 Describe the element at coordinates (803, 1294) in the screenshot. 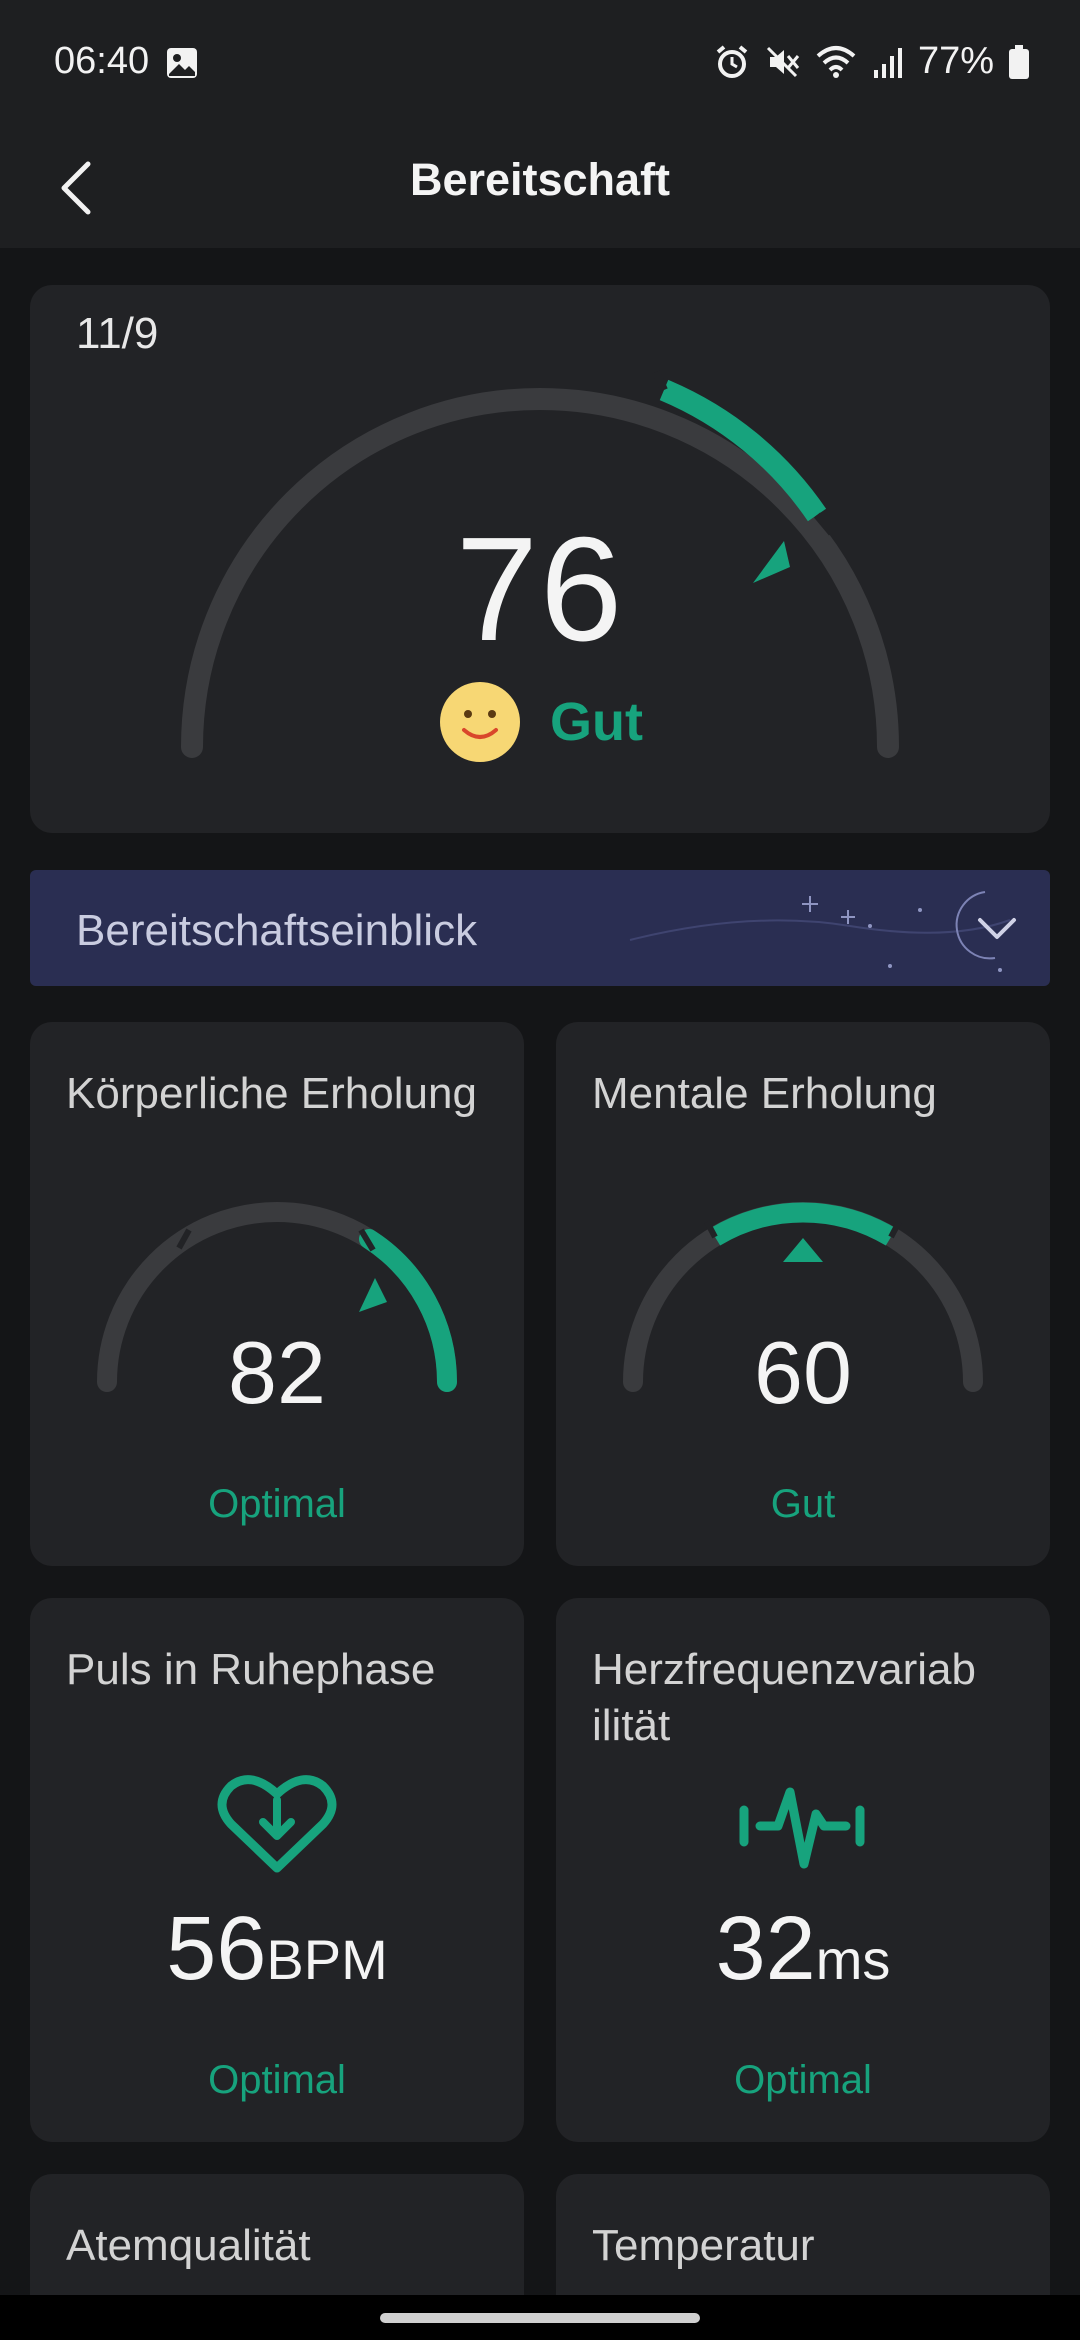

I see `mental-recovery-card: Mentale Erholung 60 Gut` at that location.